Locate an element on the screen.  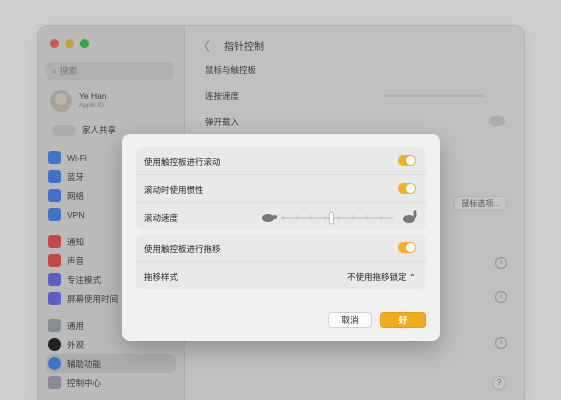
drag-options-card: 使用触控板进行拖移 拖移样式 不使用拖移锁定 ⌃ is located at coordinates (281, 261).